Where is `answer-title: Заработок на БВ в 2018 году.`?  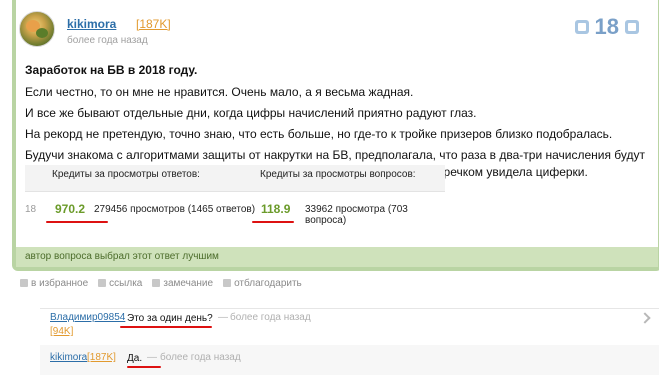 answer-title: Заработок на БВ в 2018 году. is located at coordinates (111, 70).